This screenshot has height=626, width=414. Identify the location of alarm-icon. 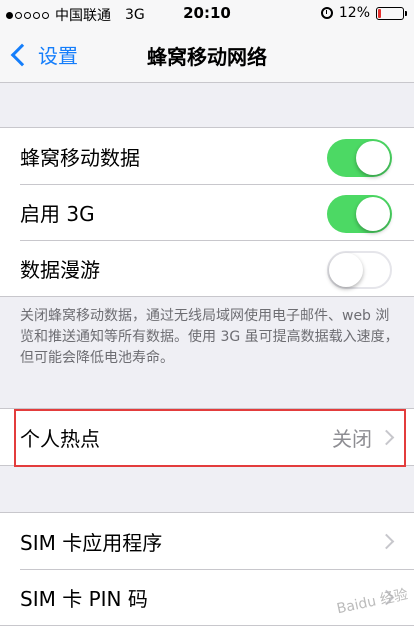
(326, 13).